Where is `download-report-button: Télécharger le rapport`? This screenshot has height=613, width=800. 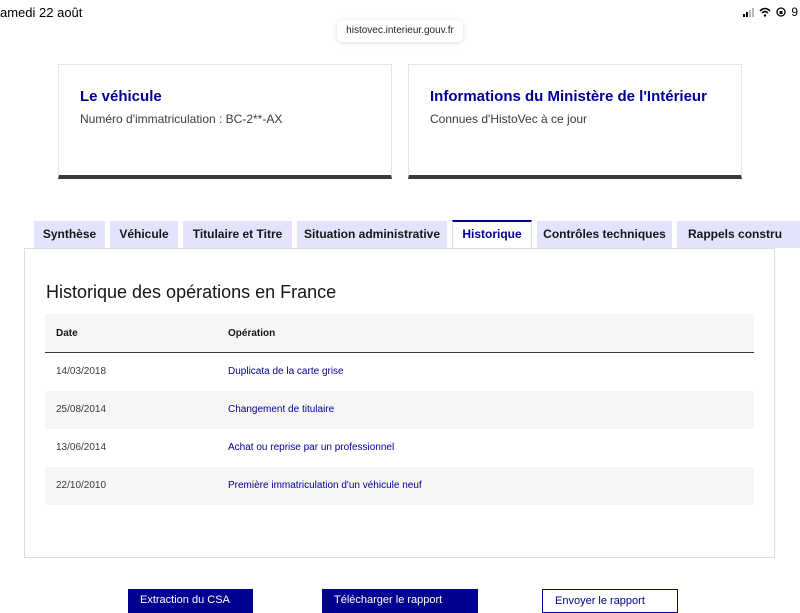
download-report-button: Télécharger le rapport is located at coordinates (400, 601).